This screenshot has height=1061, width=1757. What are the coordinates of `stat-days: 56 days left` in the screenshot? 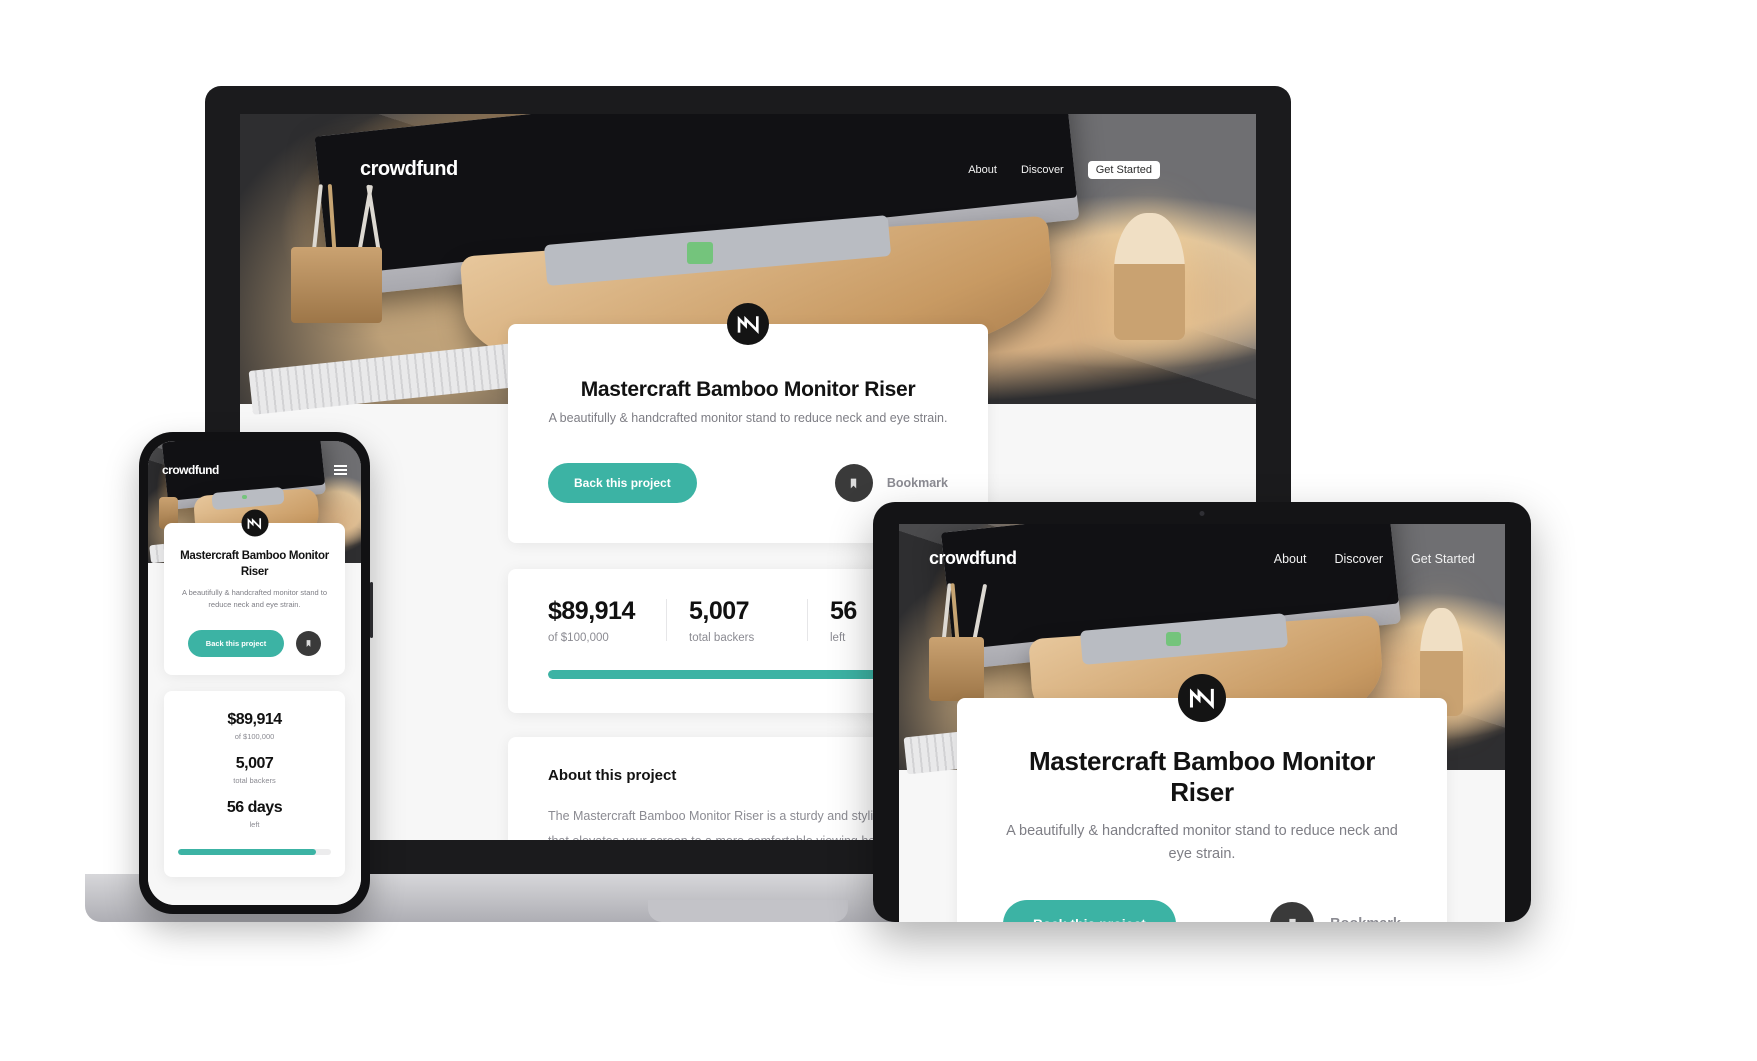 It's located at (254, 814).